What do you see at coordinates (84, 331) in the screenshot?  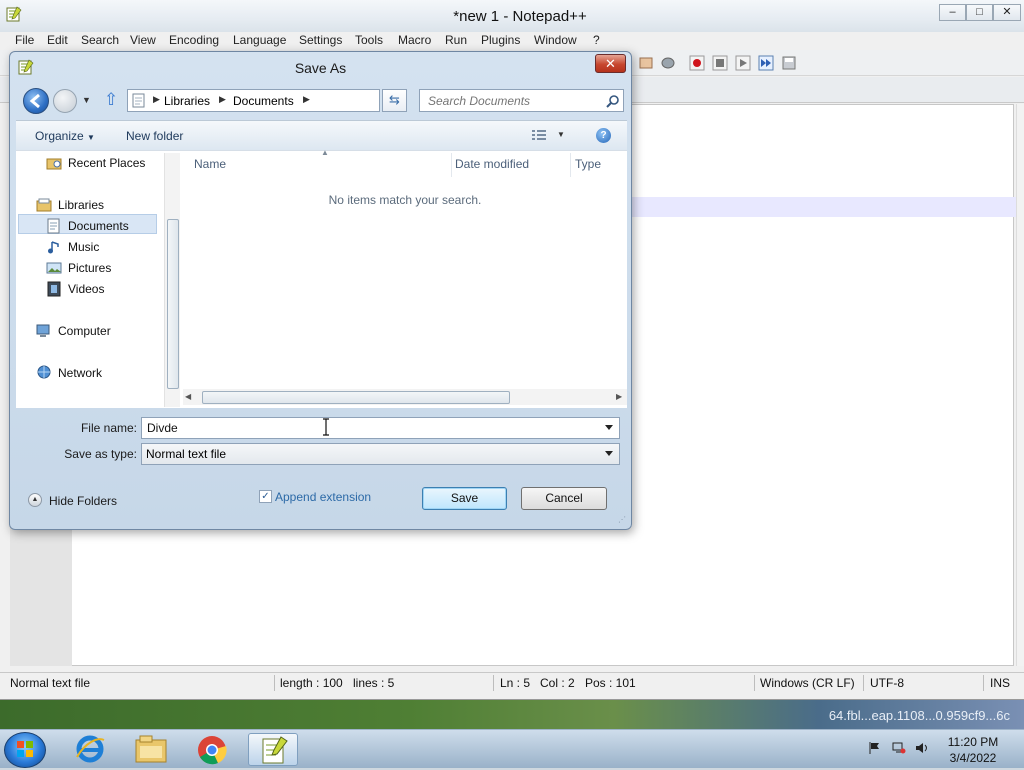 I see `nav-label: Computer` at bounding box center [84, 331].